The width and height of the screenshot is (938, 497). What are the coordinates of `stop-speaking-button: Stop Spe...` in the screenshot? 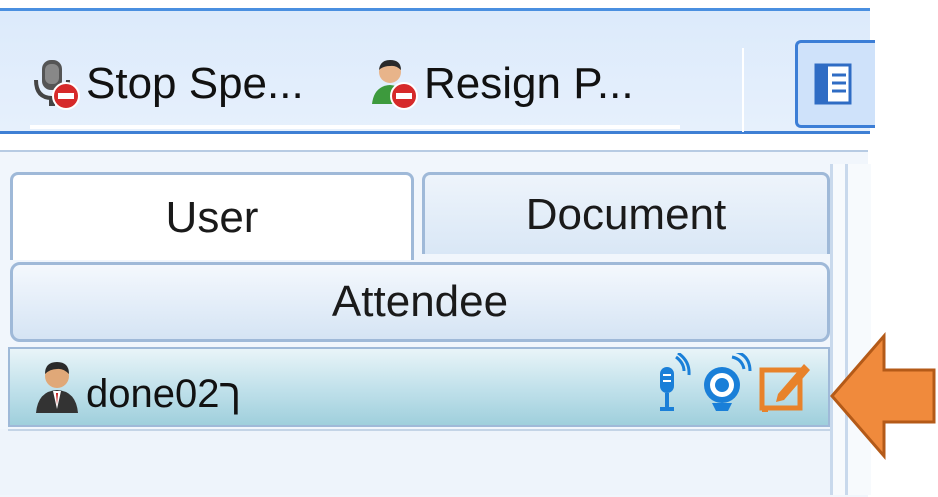 It's located at (167, 84).